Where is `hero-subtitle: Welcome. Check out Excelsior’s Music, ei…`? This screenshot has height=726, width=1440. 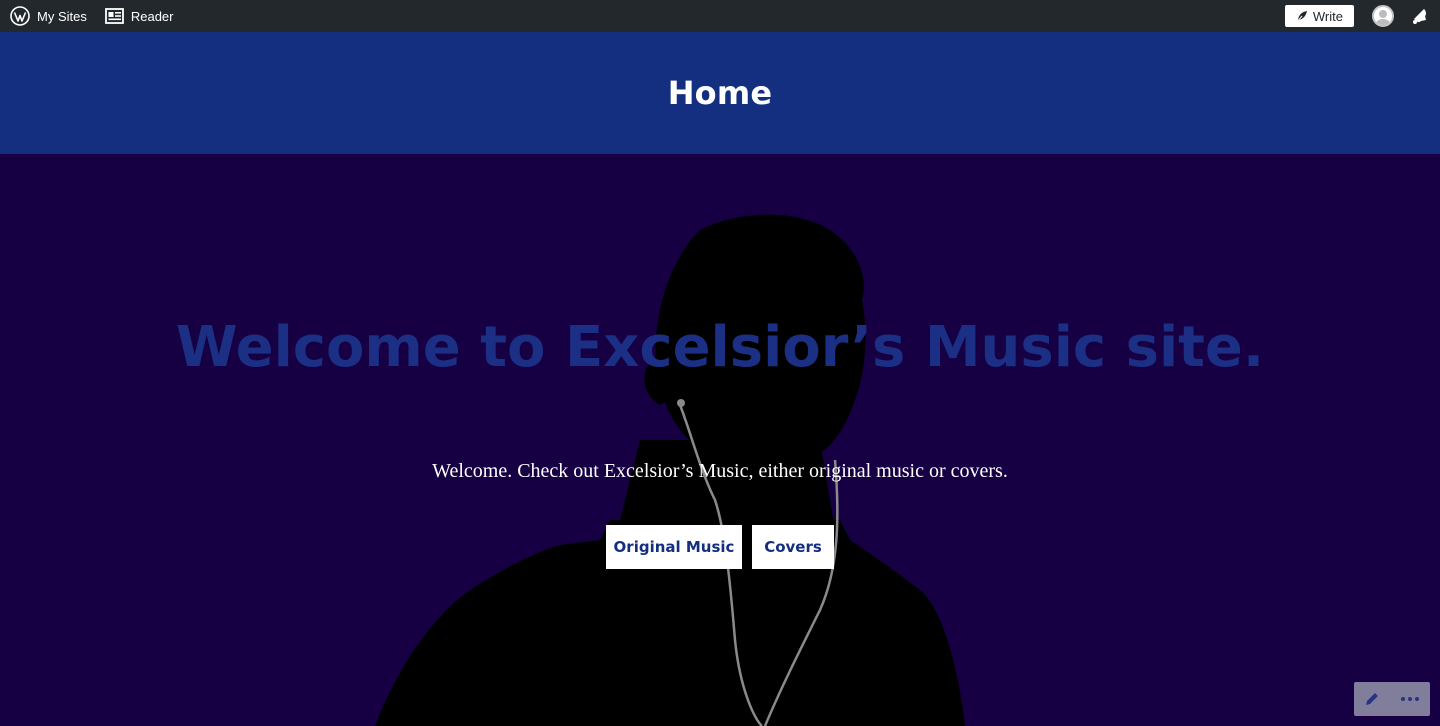 hero-subtitle: Welcome. Check out Excelsior’s Music, ei… is located at coordinates (720, 471).